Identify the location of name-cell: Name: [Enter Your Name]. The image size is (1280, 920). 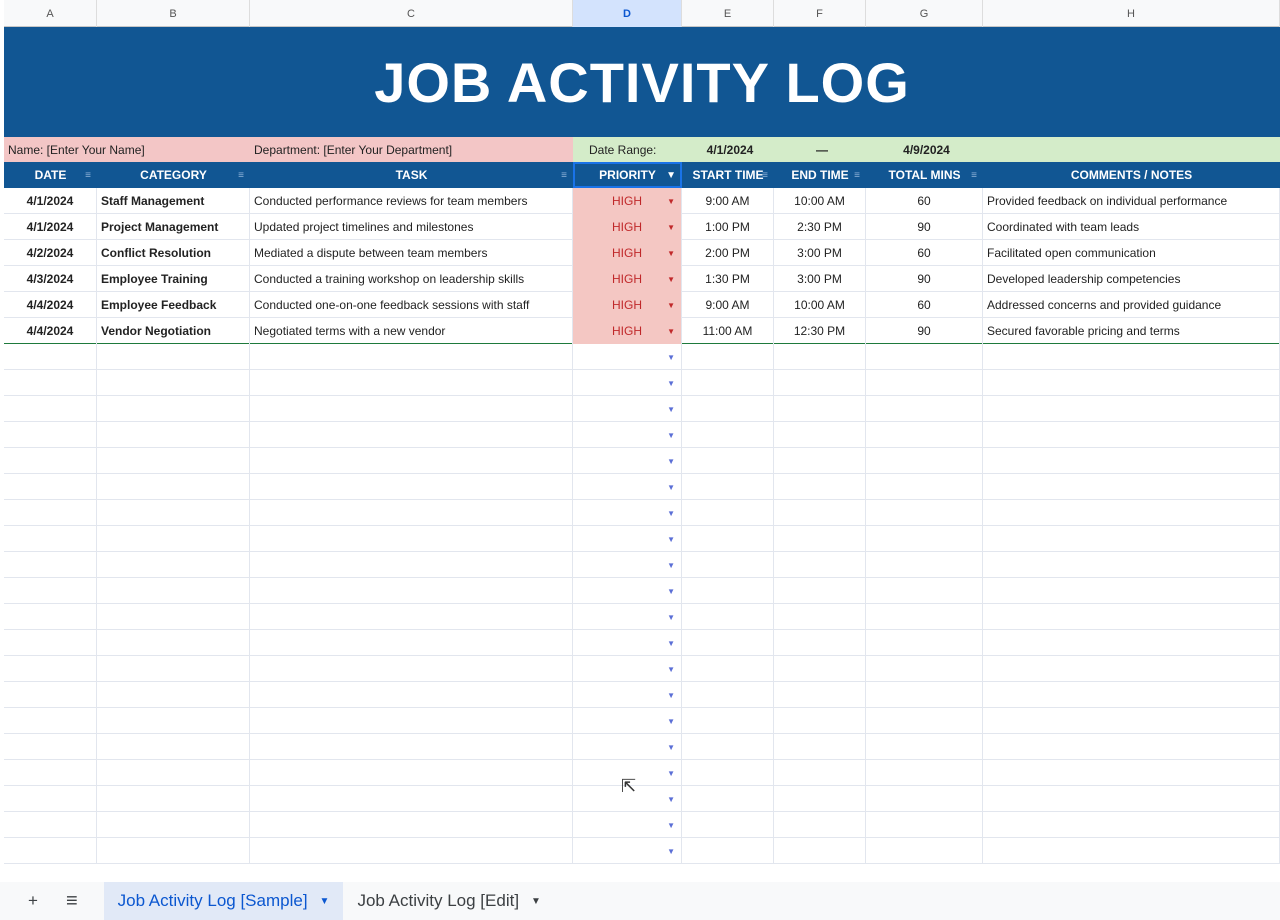
(127, 149).